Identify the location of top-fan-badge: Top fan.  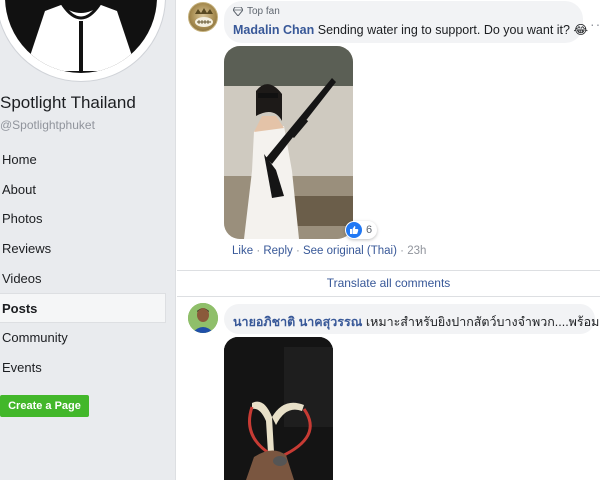
(256, 11).